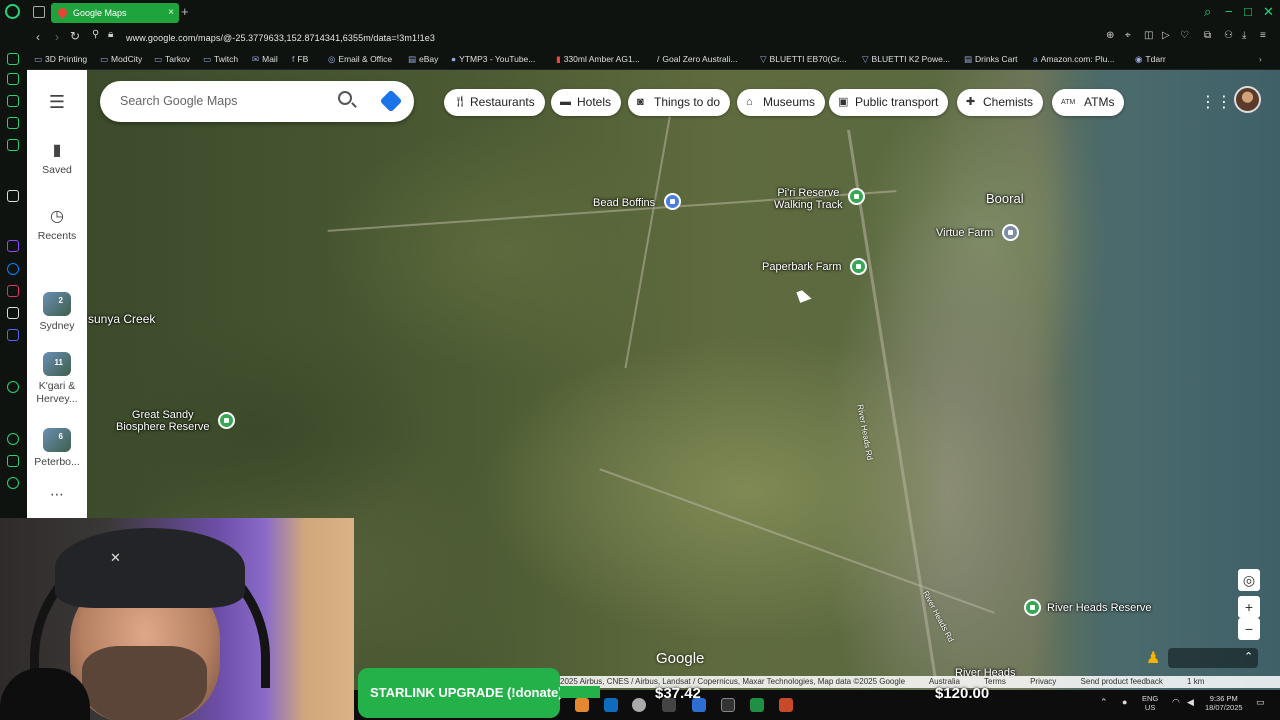 Image resolution: width=1280 pixels, height=720 pixels. What do you see at coordinates (39, 12) in the screenshot?
I see `tab-workspace-icon` at bounding box center [39, 12].